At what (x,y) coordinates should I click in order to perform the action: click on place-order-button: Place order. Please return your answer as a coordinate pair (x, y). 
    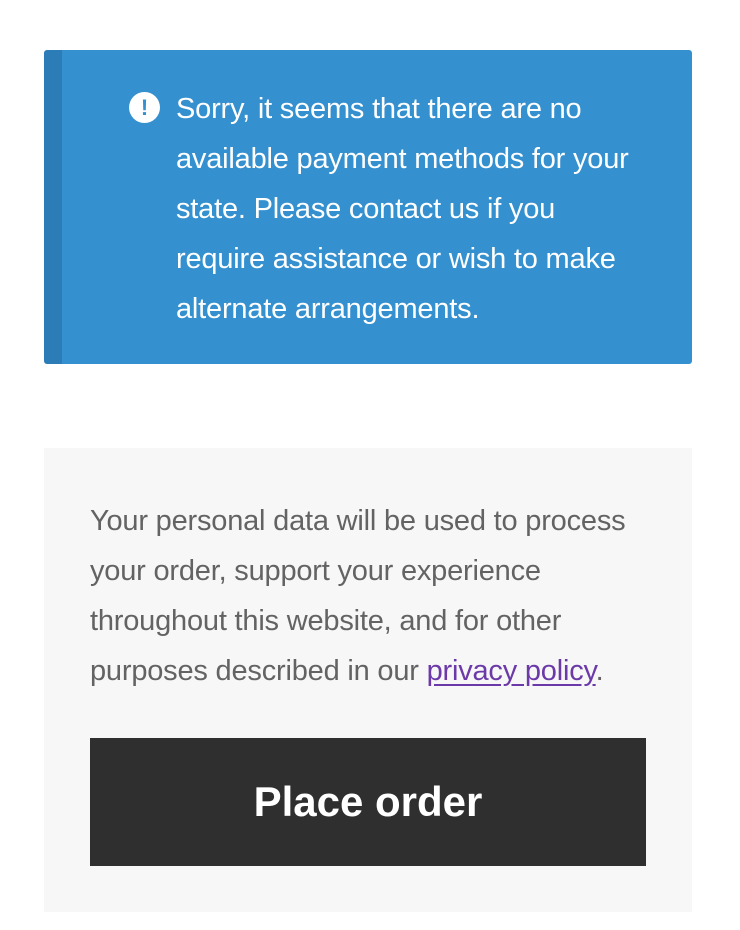
    Looking at the image, I should click on (368, 802).